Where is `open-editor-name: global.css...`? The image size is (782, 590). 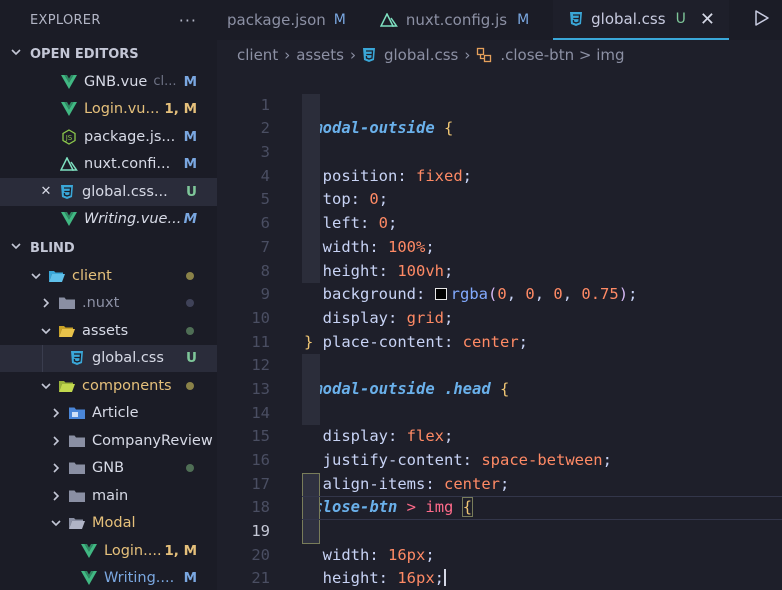 open-editor-name: global.css... is located at coordinates (125, 191).